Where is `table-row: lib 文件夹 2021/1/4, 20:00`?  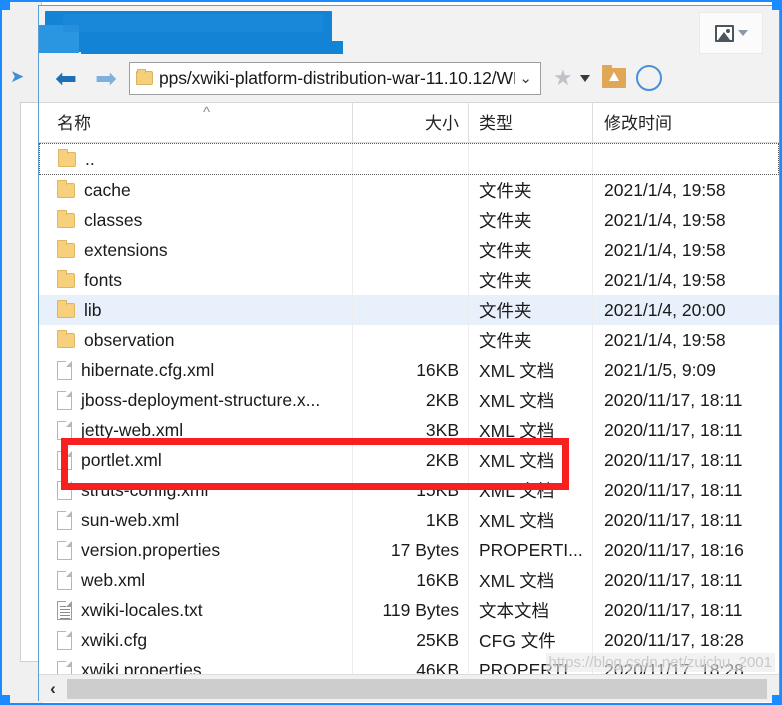 table-row: lib 文件夹 2021/1/4, 20:00 is located at coordinates (409, 310).